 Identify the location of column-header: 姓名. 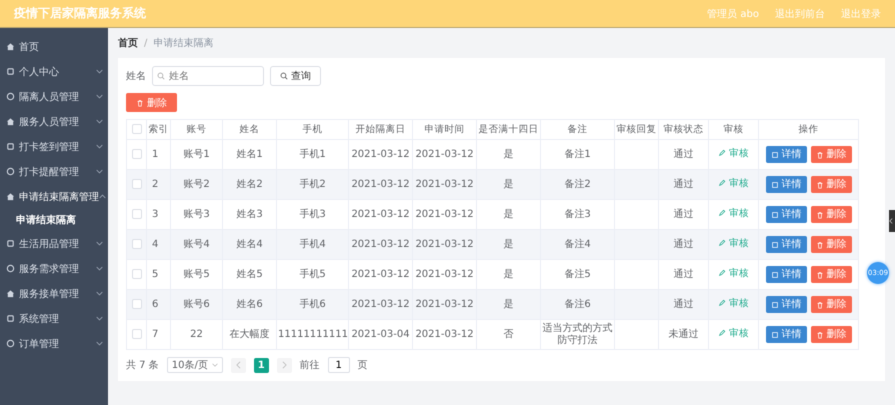
(249, 130).